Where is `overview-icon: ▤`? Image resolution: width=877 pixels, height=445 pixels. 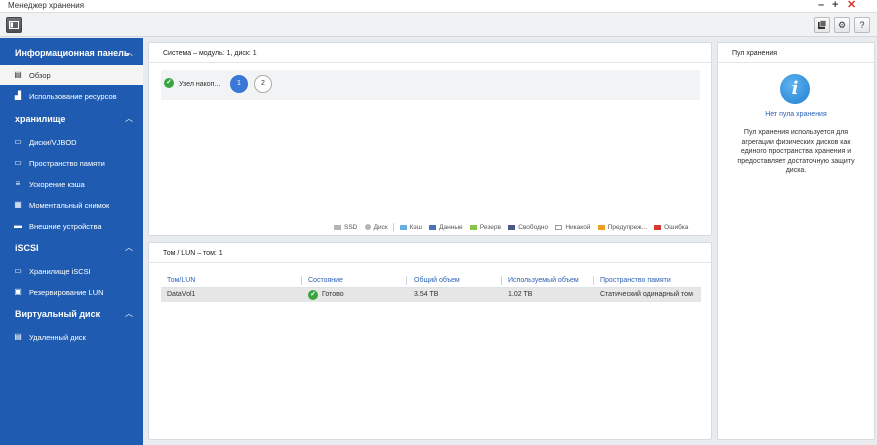
overview-icon: ▤ is located at coordinates (18, 74).